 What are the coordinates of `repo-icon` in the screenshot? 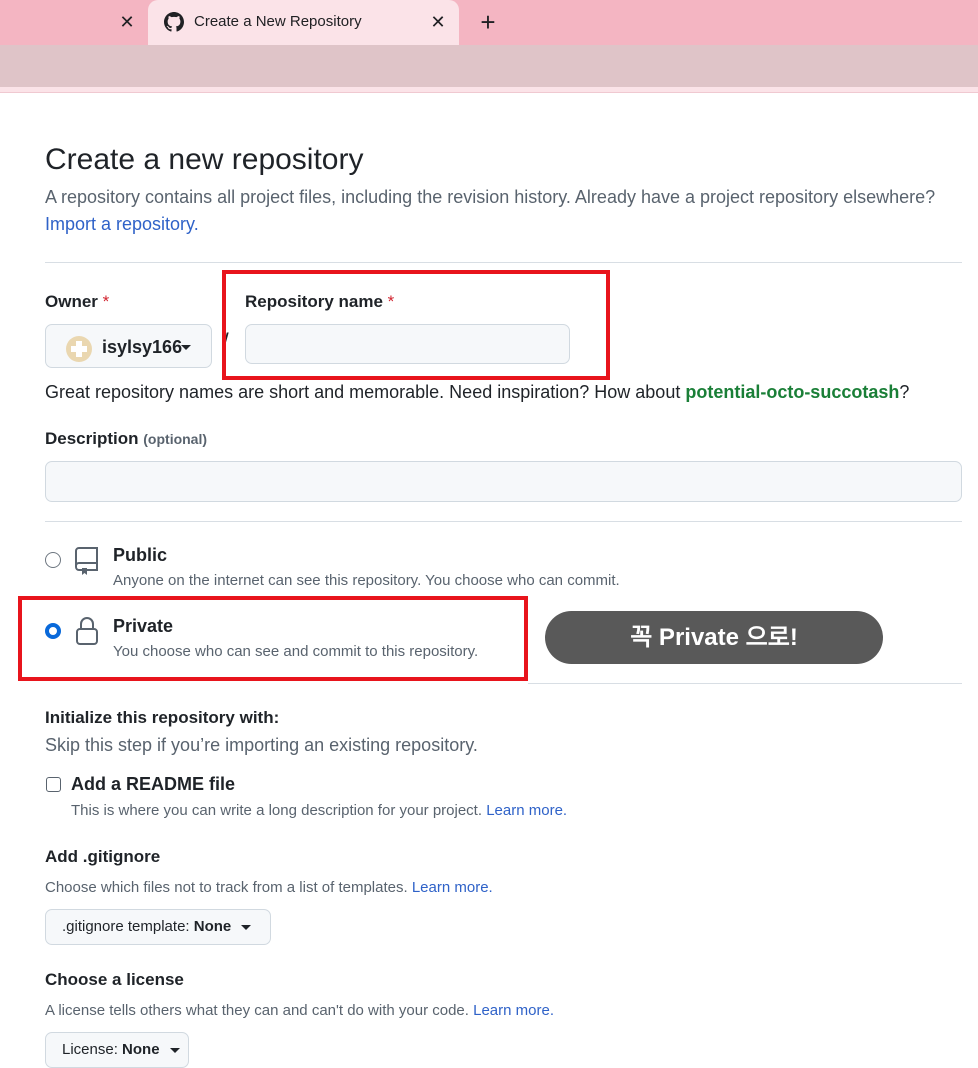 It's located at (86, 561).